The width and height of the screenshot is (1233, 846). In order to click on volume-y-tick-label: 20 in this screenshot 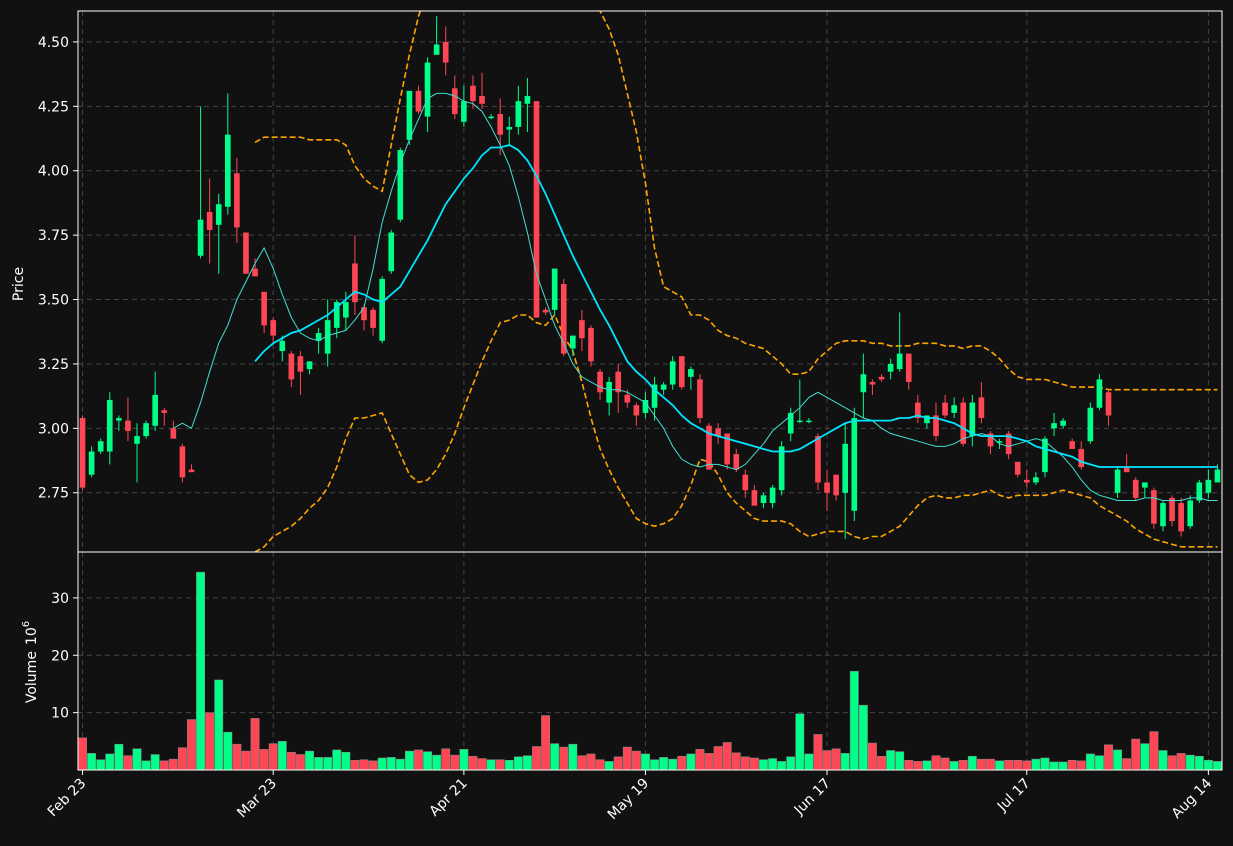, I will do `click(60, 656)`.